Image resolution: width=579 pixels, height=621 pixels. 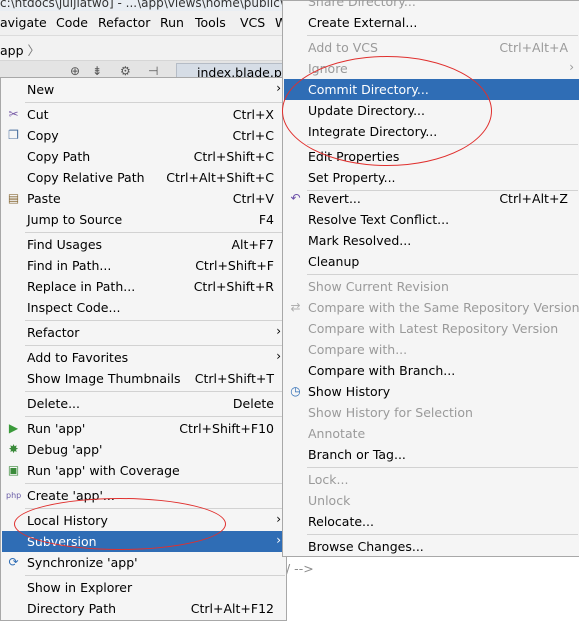 I want to click on menu-item-add-to-favorites: Add to Favorites ›, so click(x=144, y=357).